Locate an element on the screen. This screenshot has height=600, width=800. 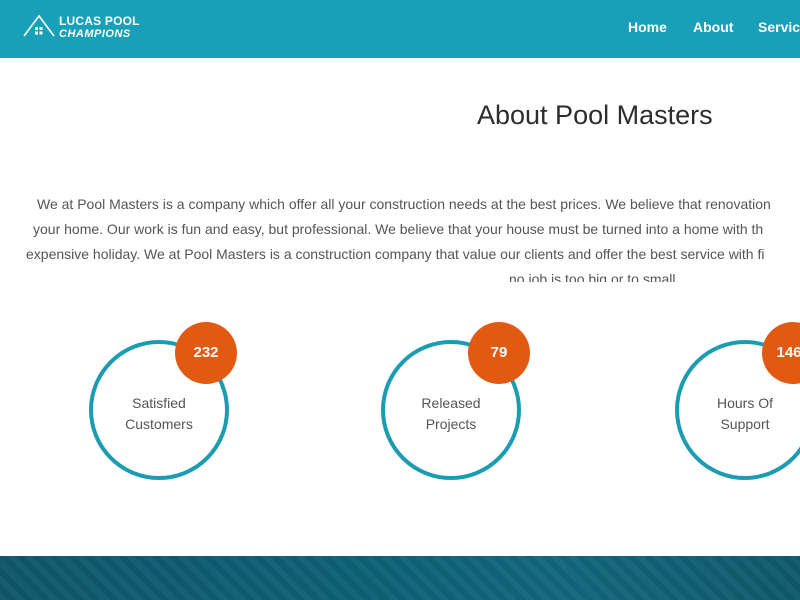
stat-satisfied-customers: Satisfied Customers 232 is located at coordinates (163, 401).